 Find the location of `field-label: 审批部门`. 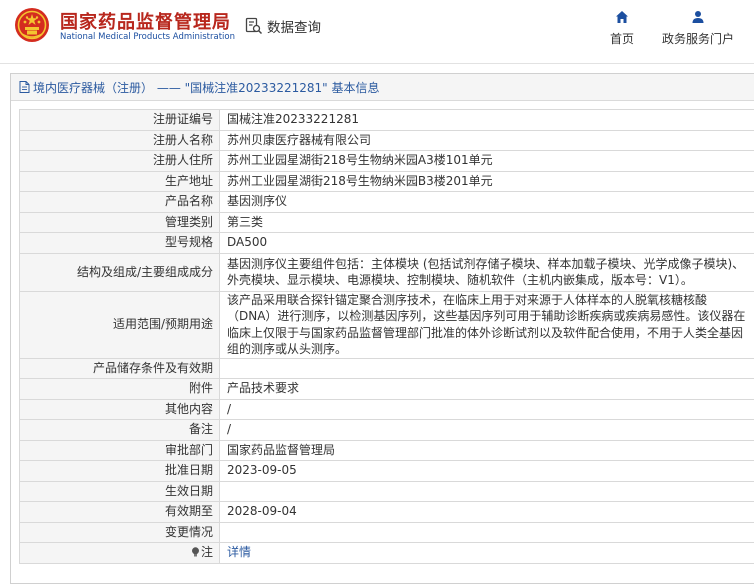

field-label: 审批部门 is located at coordinates (119, 450).